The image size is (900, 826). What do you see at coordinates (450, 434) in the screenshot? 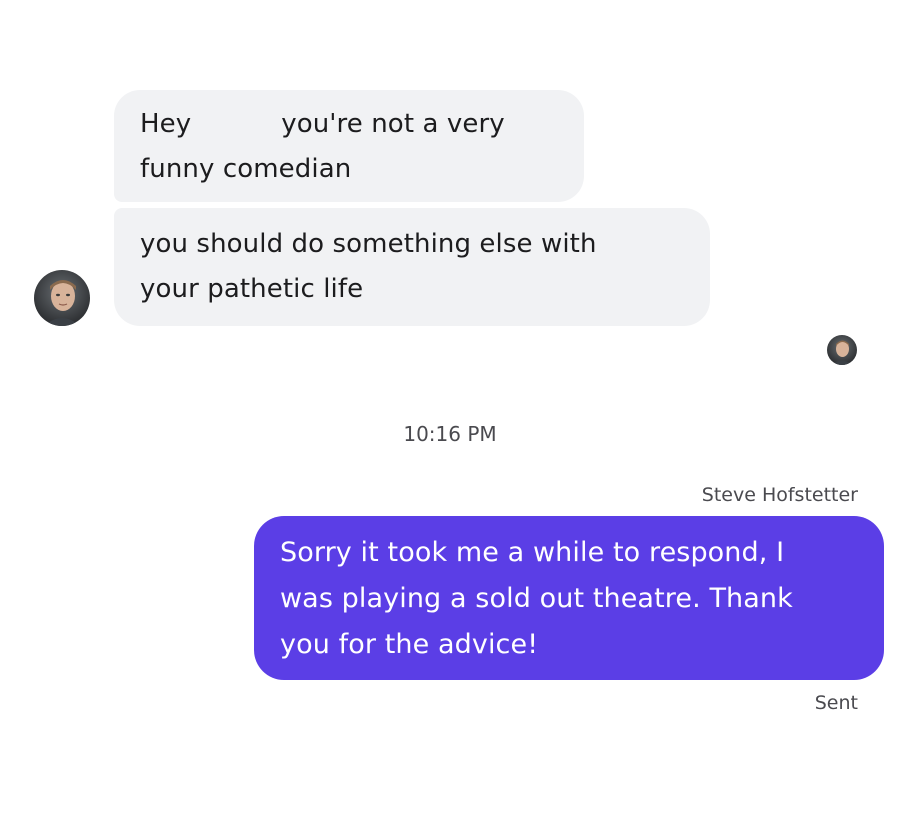
I see `message-timestamp: 10:16 PM` at bounding box center [450, 434].